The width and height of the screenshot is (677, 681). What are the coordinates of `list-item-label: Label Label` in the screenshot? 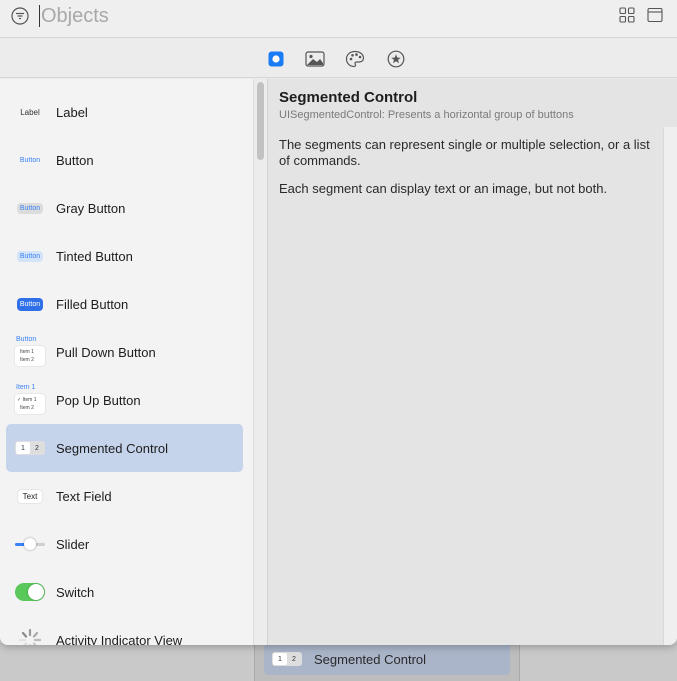 It's located at (124, 112).